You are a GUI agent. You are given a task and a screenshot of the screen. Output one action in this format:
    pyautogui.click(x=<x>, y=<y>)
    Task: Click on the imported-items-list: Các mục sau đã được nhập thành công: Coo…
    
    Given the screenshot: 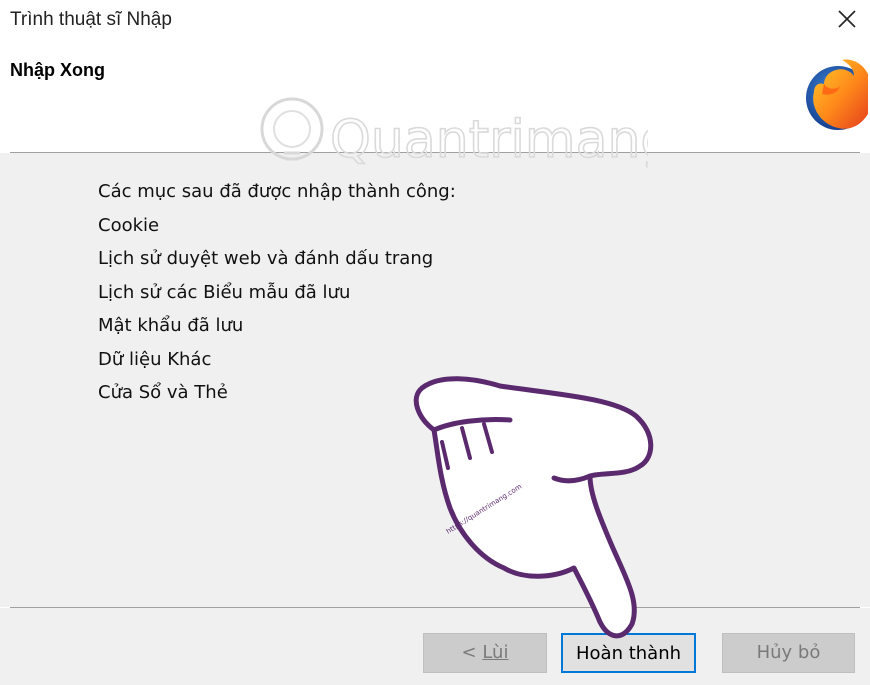 What is the action you would take?
    pyautogui.click(x=277, y=292)
    